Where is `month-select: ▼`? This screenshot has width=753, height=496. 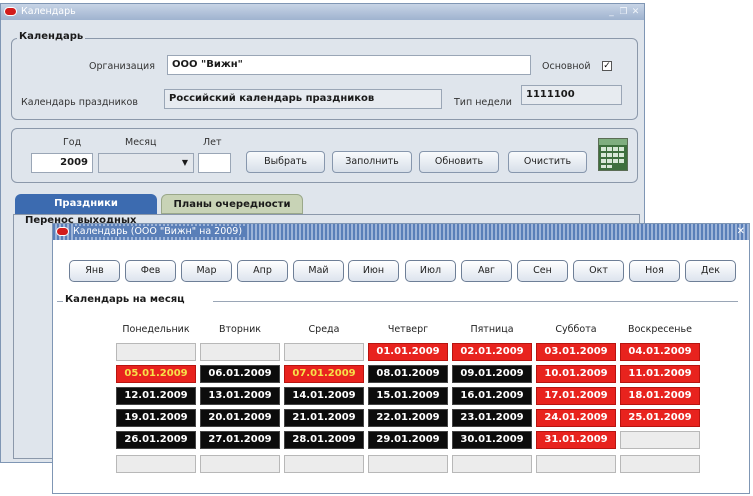 month-select: ▼ is located at coordinates (146, 163).